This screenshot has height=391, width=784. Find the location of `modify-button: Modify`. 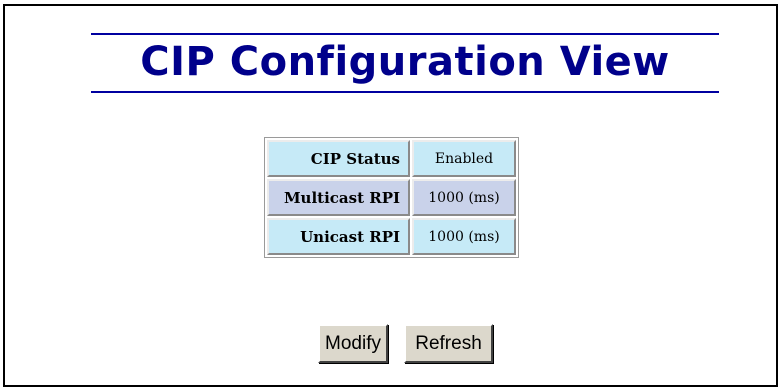

modify-button: Modify is located at coordinates (353, 343).